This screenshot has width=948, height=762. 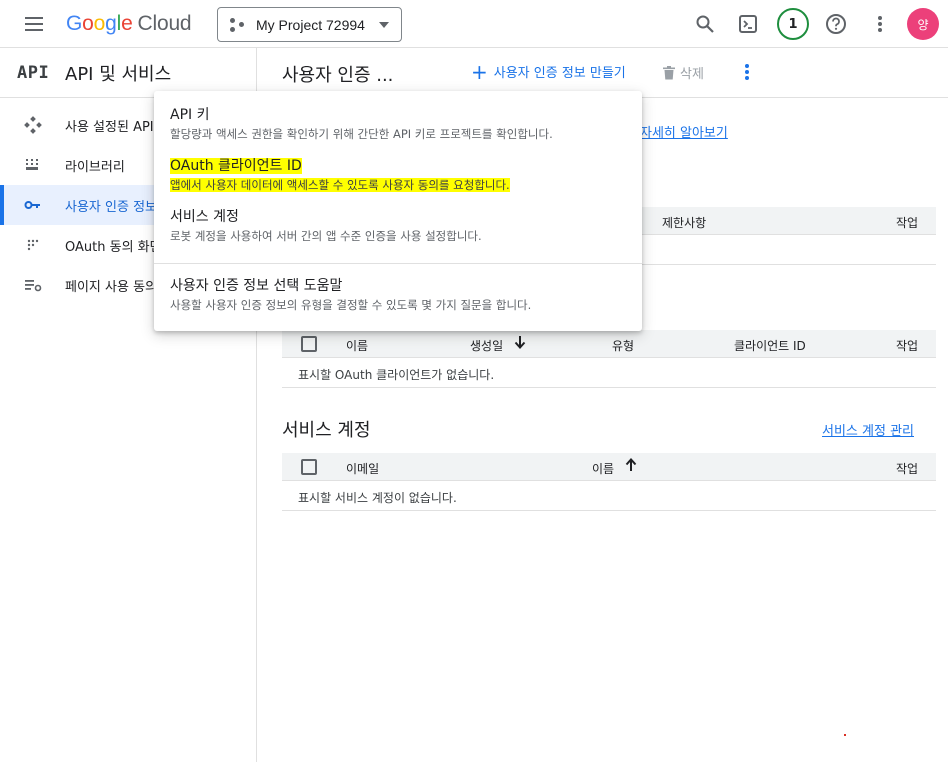 I want to click on nav-title: API 및 서비스, so click(x=118, y=74).